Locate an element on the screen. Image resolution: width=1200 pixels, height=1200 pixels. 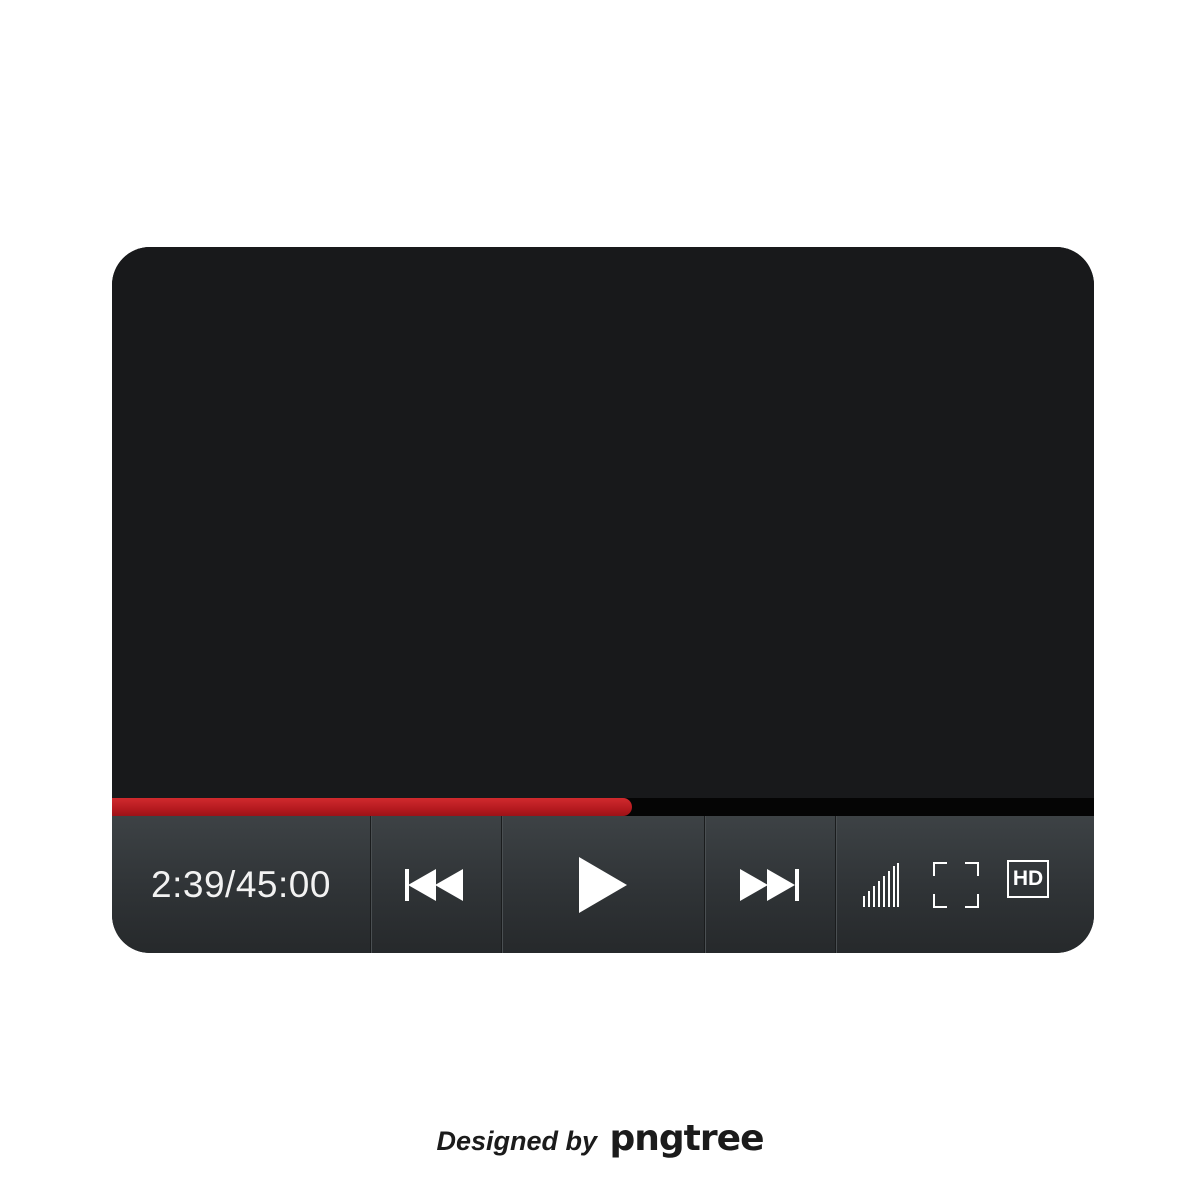
credit-watermark: Designed by pngtree is located at coordinates (600, 1138).